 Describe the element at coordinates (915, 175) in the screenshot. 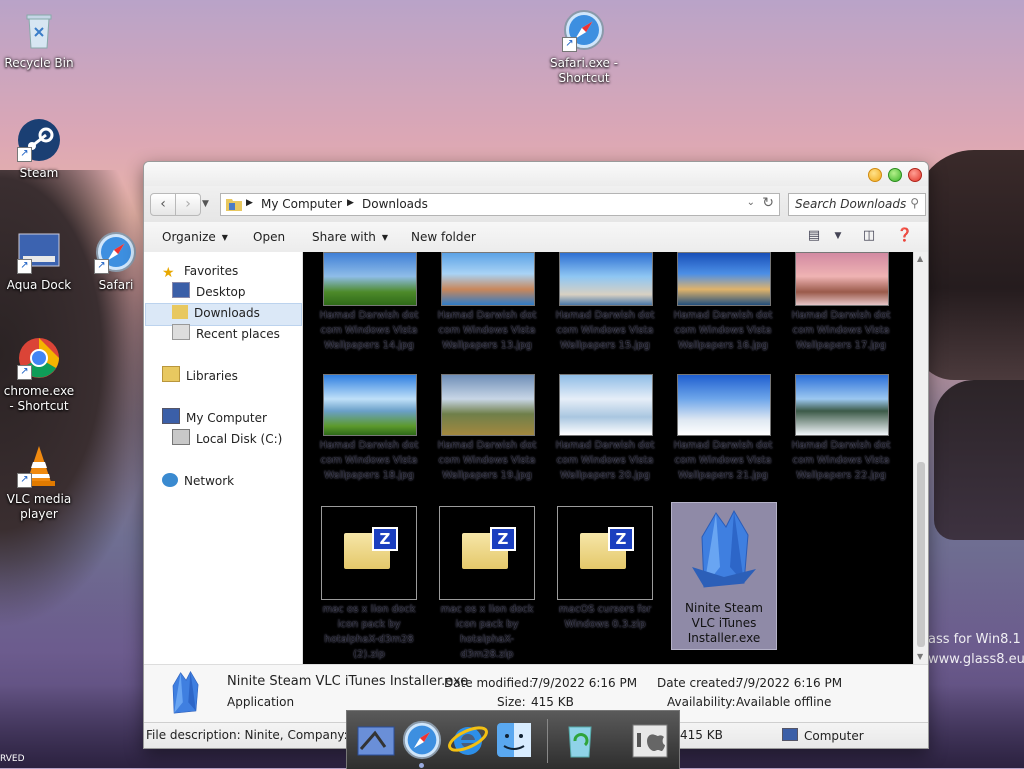

I see `close-button` at that location.